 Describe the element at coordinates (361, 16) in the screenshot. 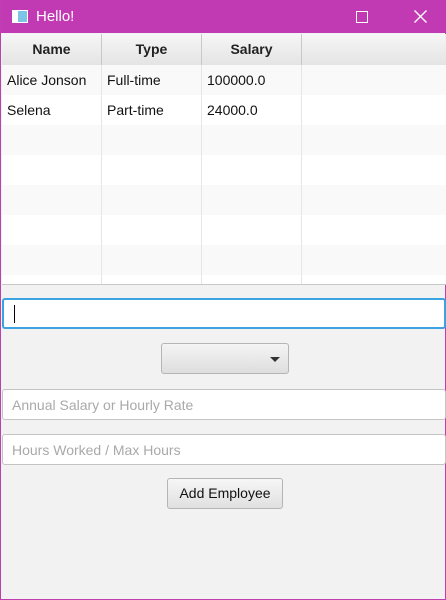

I see `maximize-button` at that location.